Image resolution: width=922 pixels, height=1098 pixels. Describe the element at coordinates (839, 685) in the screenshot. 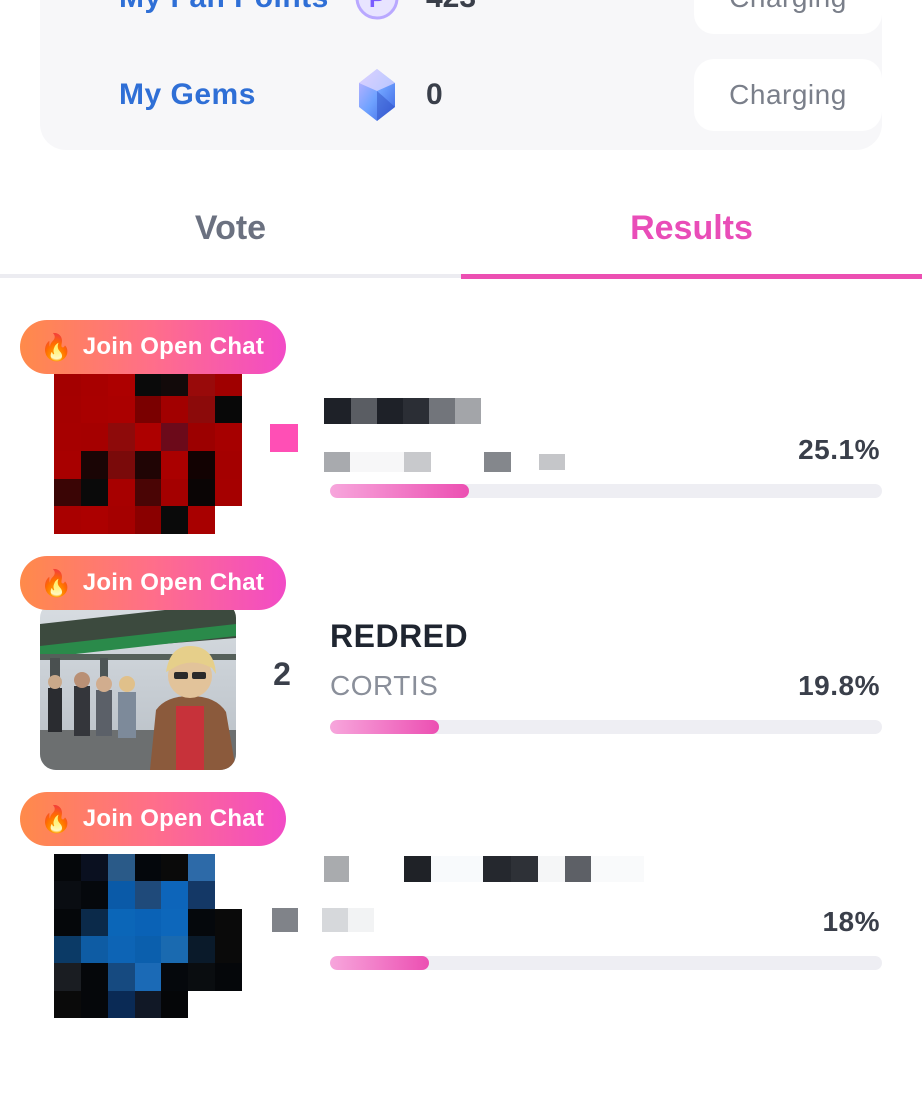

I see `vote-percentage: 19.8%` at that location.